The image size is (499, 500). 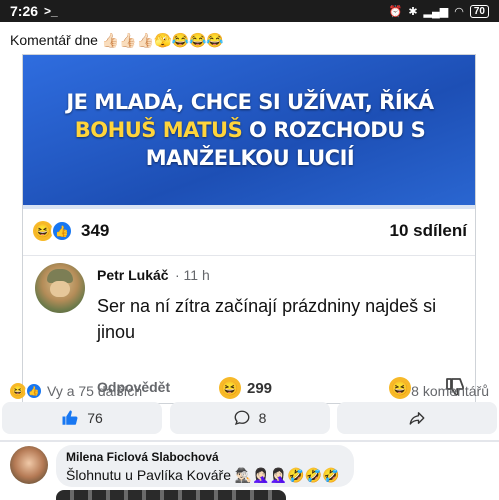 What do you see at coordinates (250, 158) in the screenshot?
I see `banner-line-3: MANŽELKOU LUCIÍ` at bounding box center [250, 158].